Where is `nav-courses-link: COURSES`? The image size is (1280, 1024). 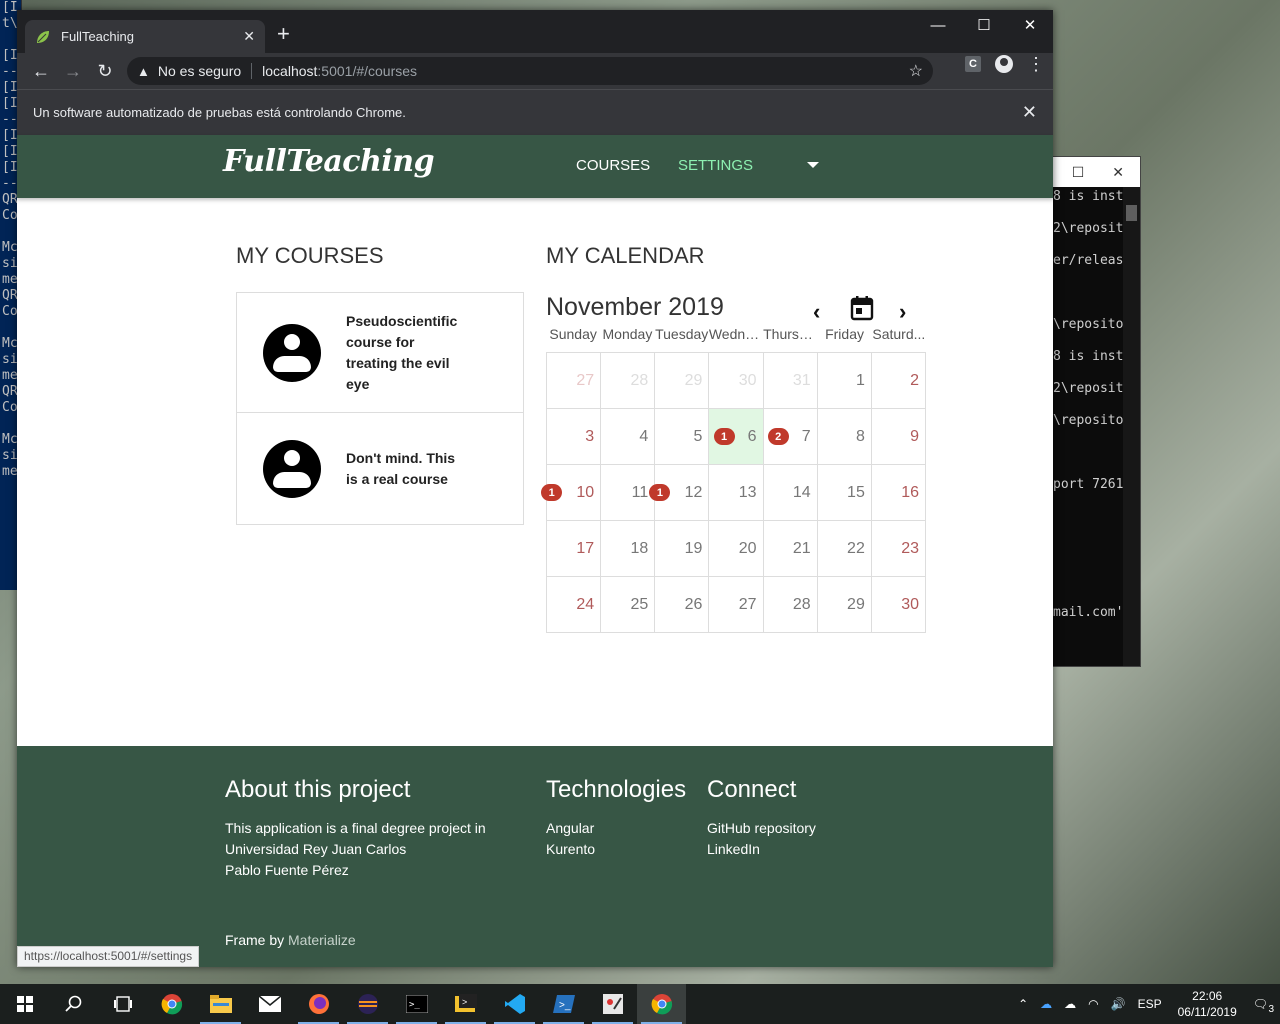
nav-courses-link: COURSES is located at coordinates (613, 165).